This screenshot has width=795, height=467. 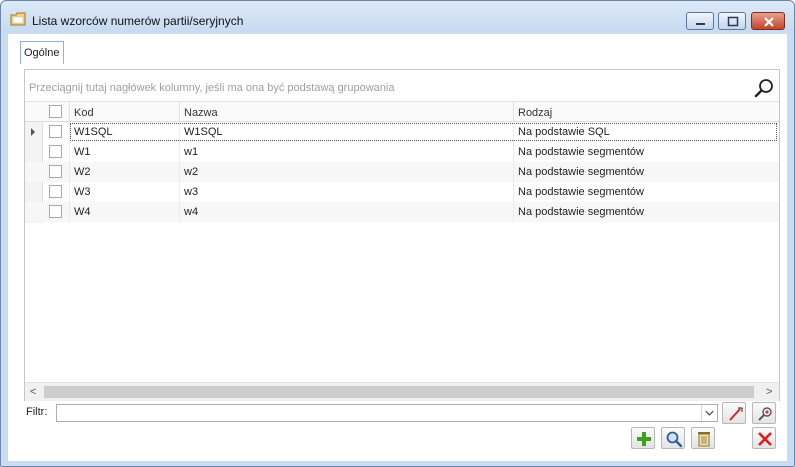 I want to click on add-icon, so click(x=644, y=439).